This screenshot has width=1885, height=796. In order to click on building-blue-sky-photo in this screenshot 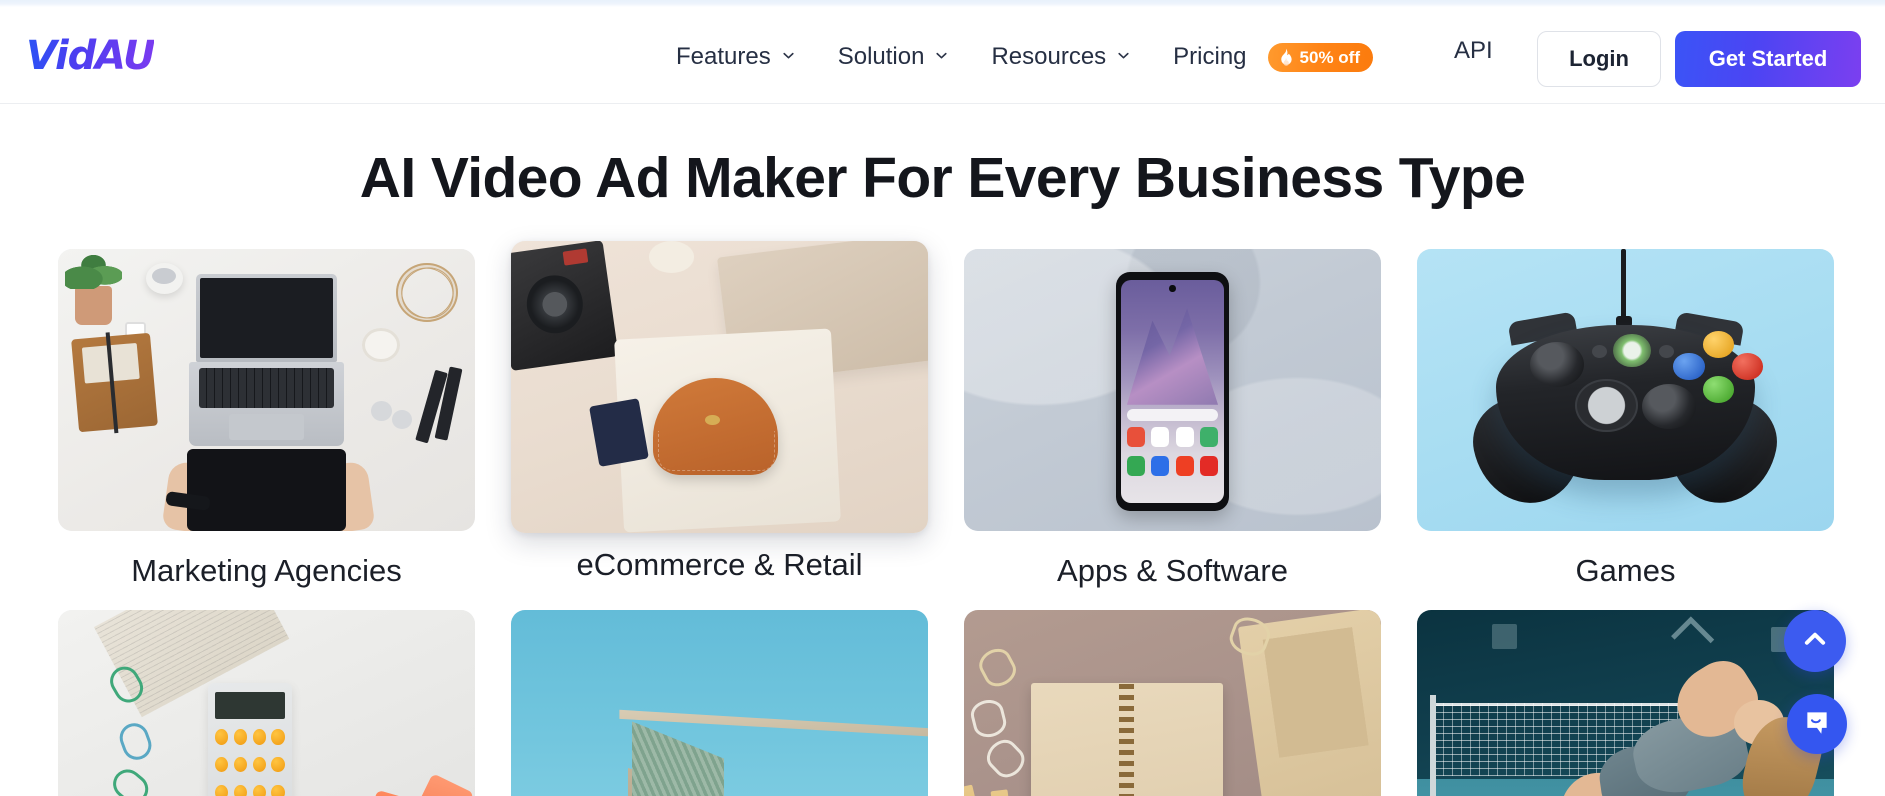, I will do `click(719, 703)`.